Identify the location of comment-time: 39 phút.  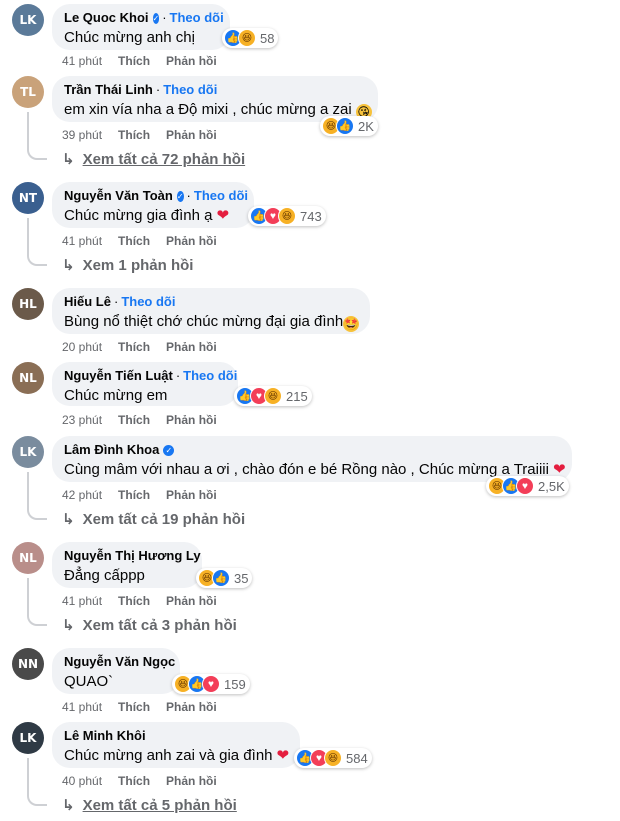
(82, 135).